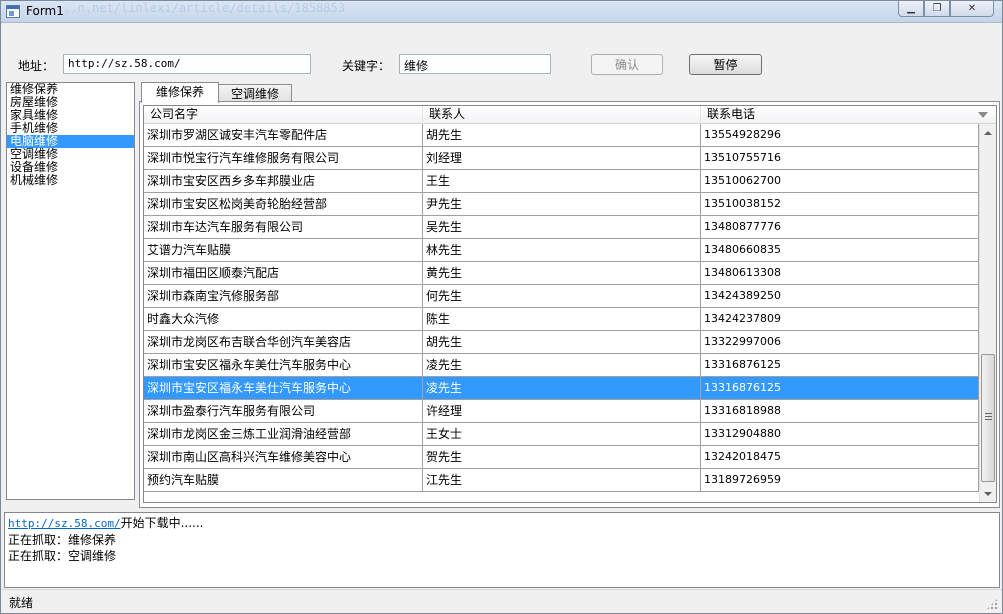 This screenshot has height=614, width=1003. Describe the element at coordinates (283, 296) in the screenshot. I see `cell-company: 深圳市森南宝汽修服务部` at that location.